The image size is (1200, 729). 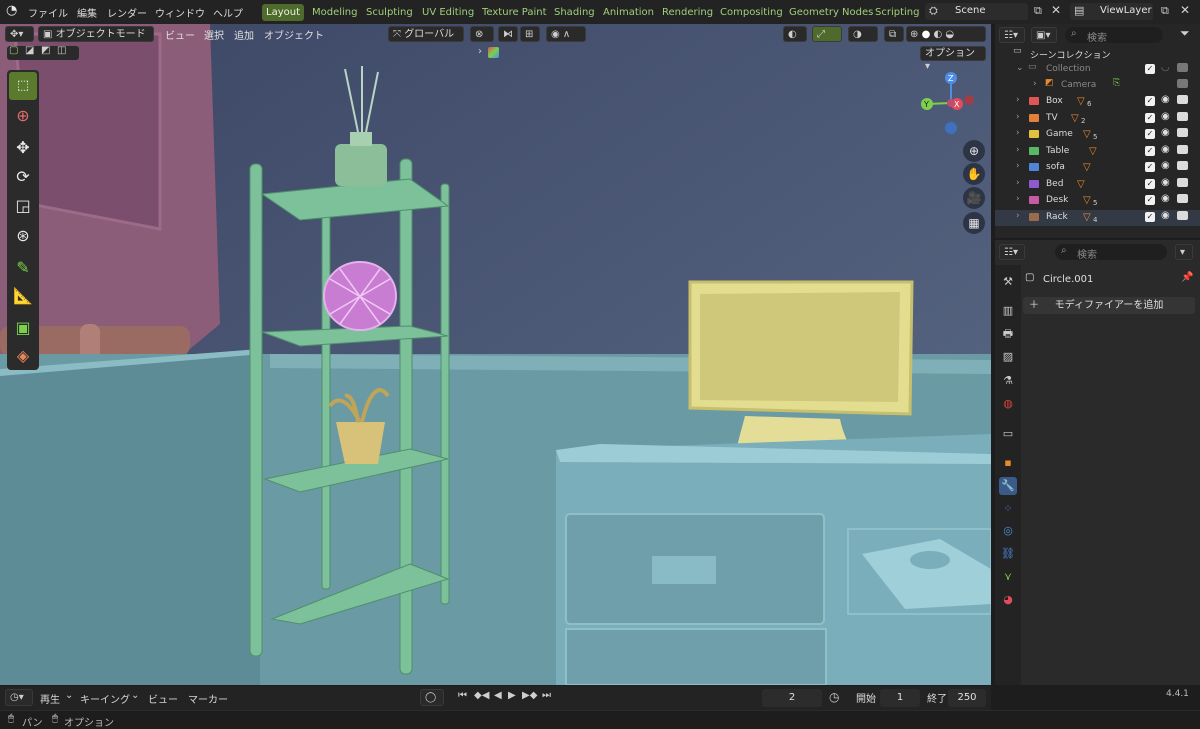 What do you see at coordinates (23, 177) in the screenshot?
I see `rotate-tool: ⟳` at bounding box center [23, 177].